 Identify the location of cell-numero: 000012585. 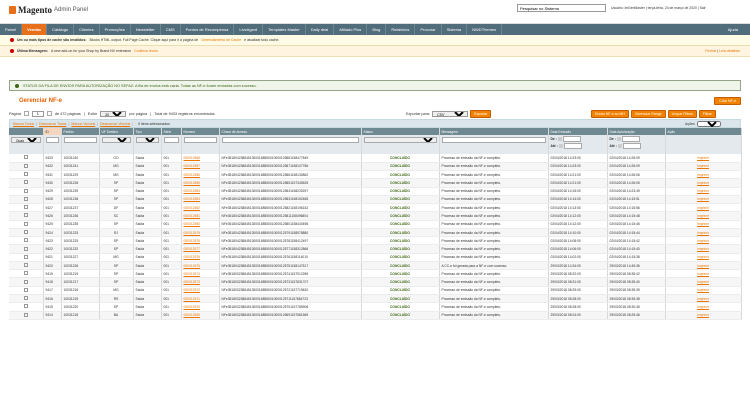
(192, 183).